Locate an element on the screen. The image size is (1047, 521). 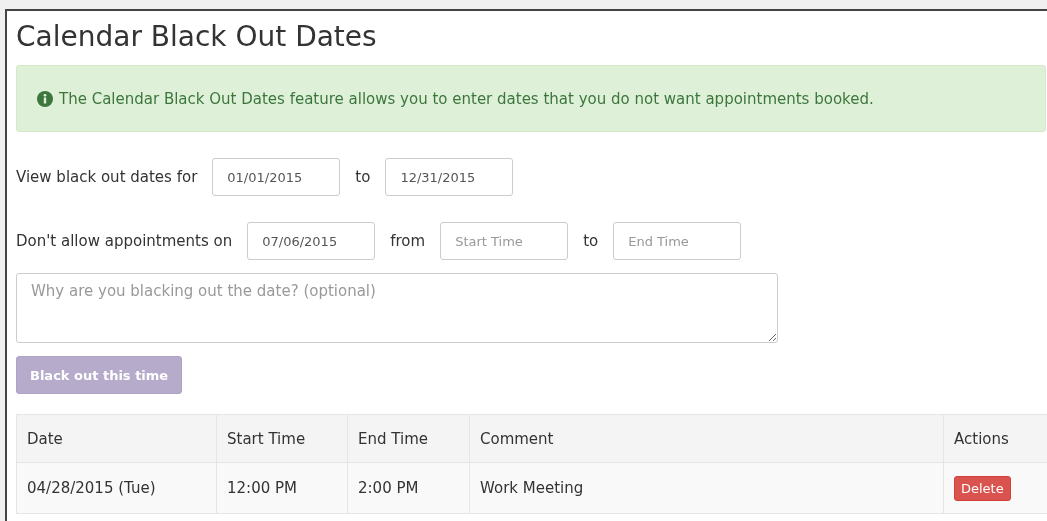
view-range-label: View black out dates for is located at coordinates (107, 177).